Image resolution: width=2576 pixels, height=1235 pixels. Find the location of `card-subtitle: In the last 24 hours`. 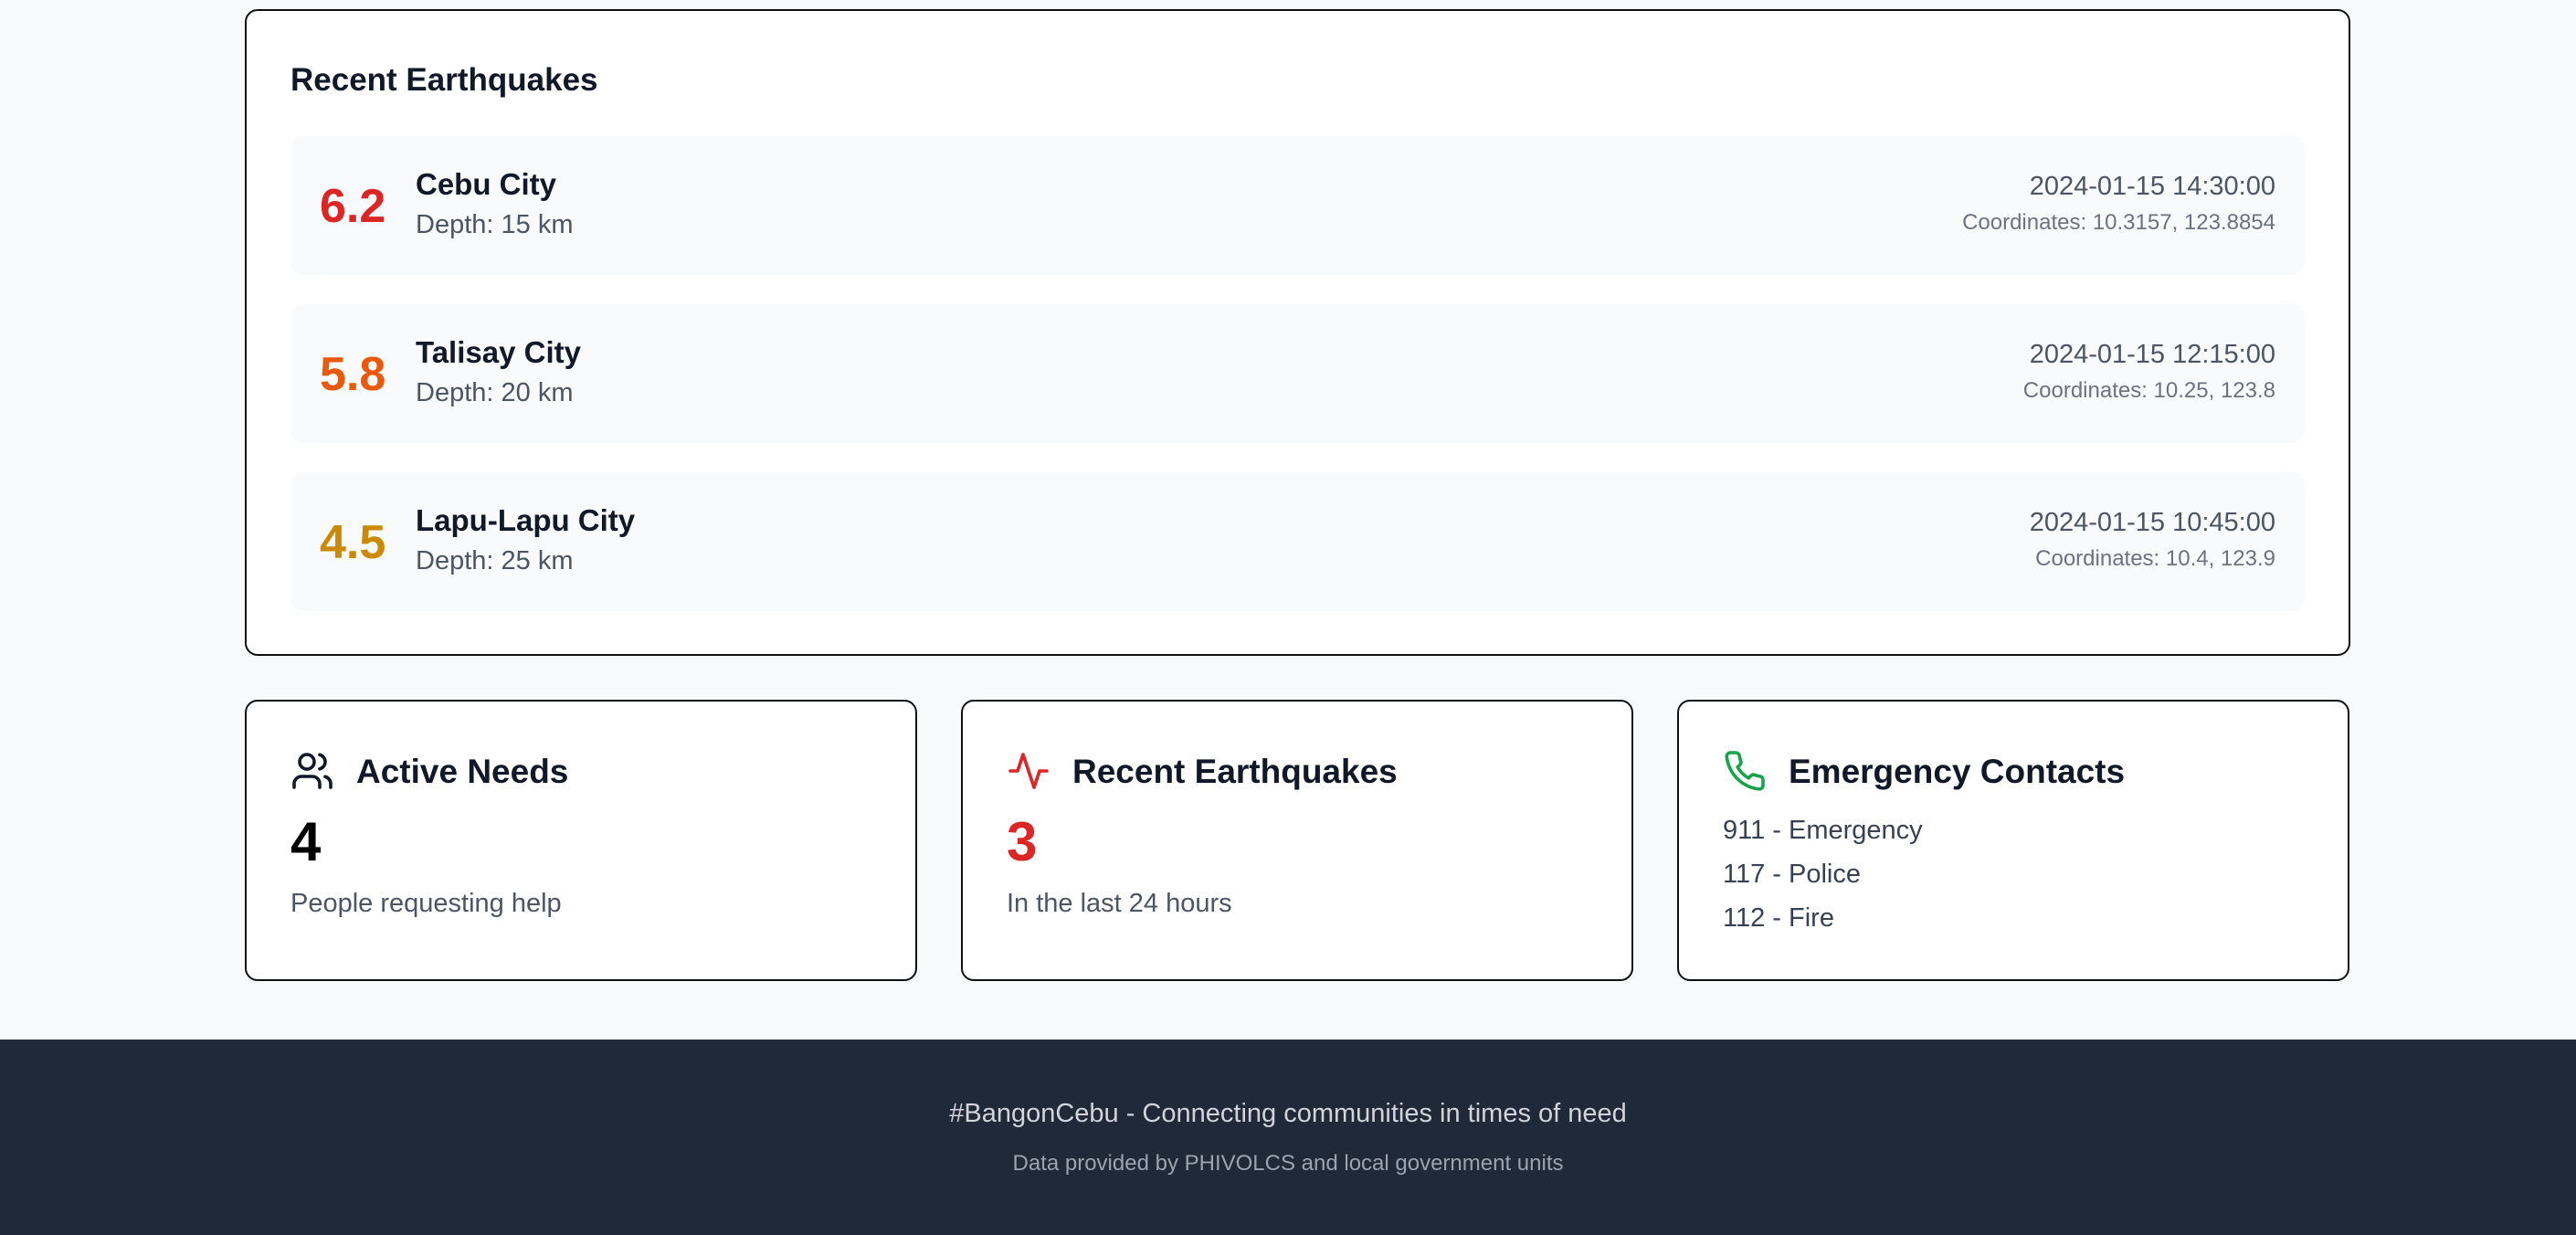

card-subtitle: In the last 24 hours is located at coordinates (1119, 904).